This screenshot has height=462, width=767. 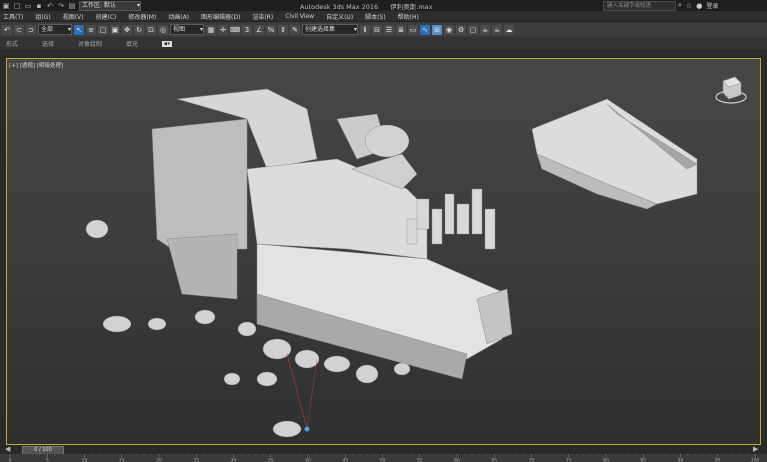 What do you see at coordinates (377, 29) in the screenshot?
I see `align-icon: ⊟` at bounding box center [377, 29].